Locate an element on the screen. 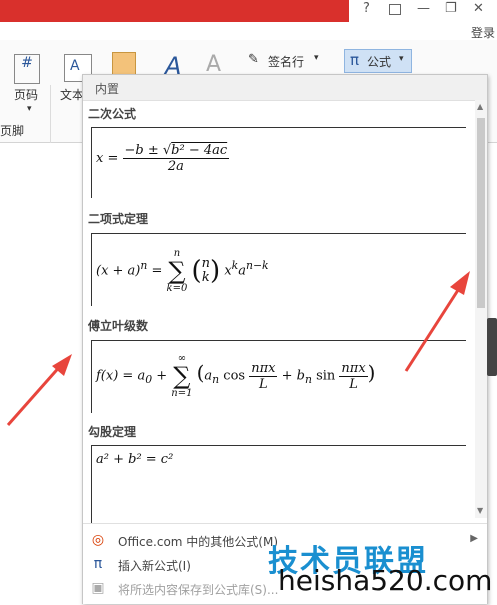 The width and height of the screenshot is (497, 605). footer-group-label: 页脚 is located at coordinates (12, 131).